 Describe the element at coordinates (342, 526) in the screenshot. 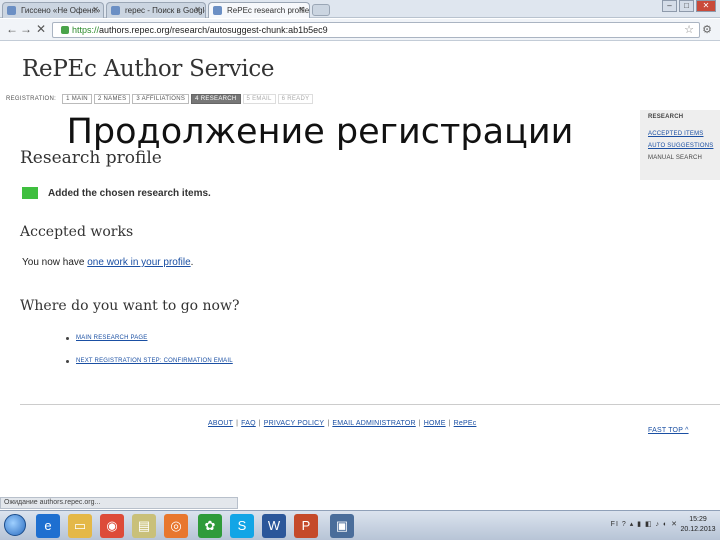

I see `picture-viewer-icon: ▣` at that location.